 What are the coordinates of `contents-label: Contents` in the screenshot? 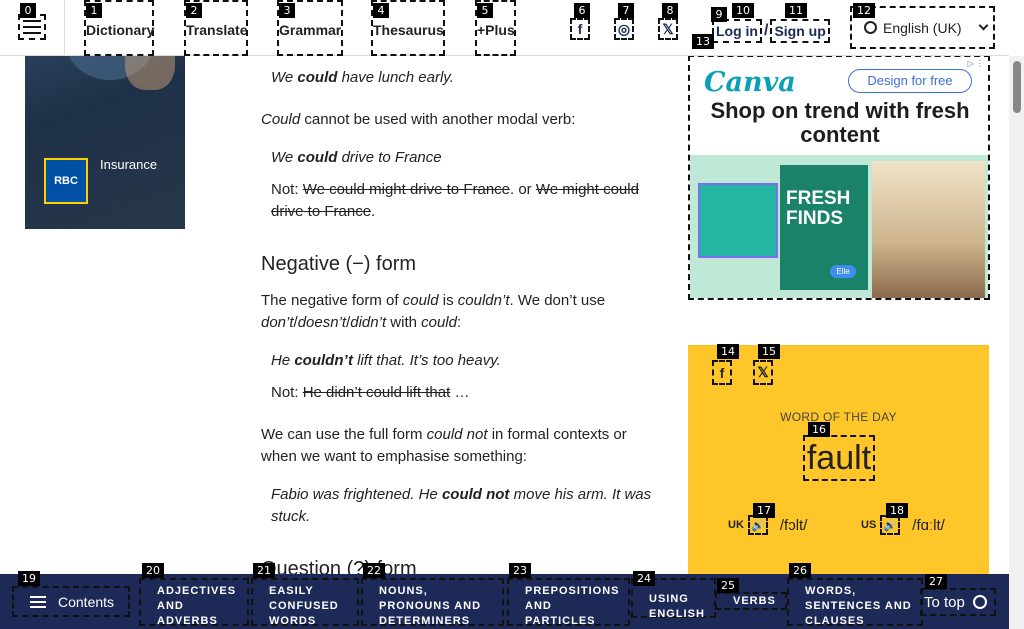 It's located at (86, 601).